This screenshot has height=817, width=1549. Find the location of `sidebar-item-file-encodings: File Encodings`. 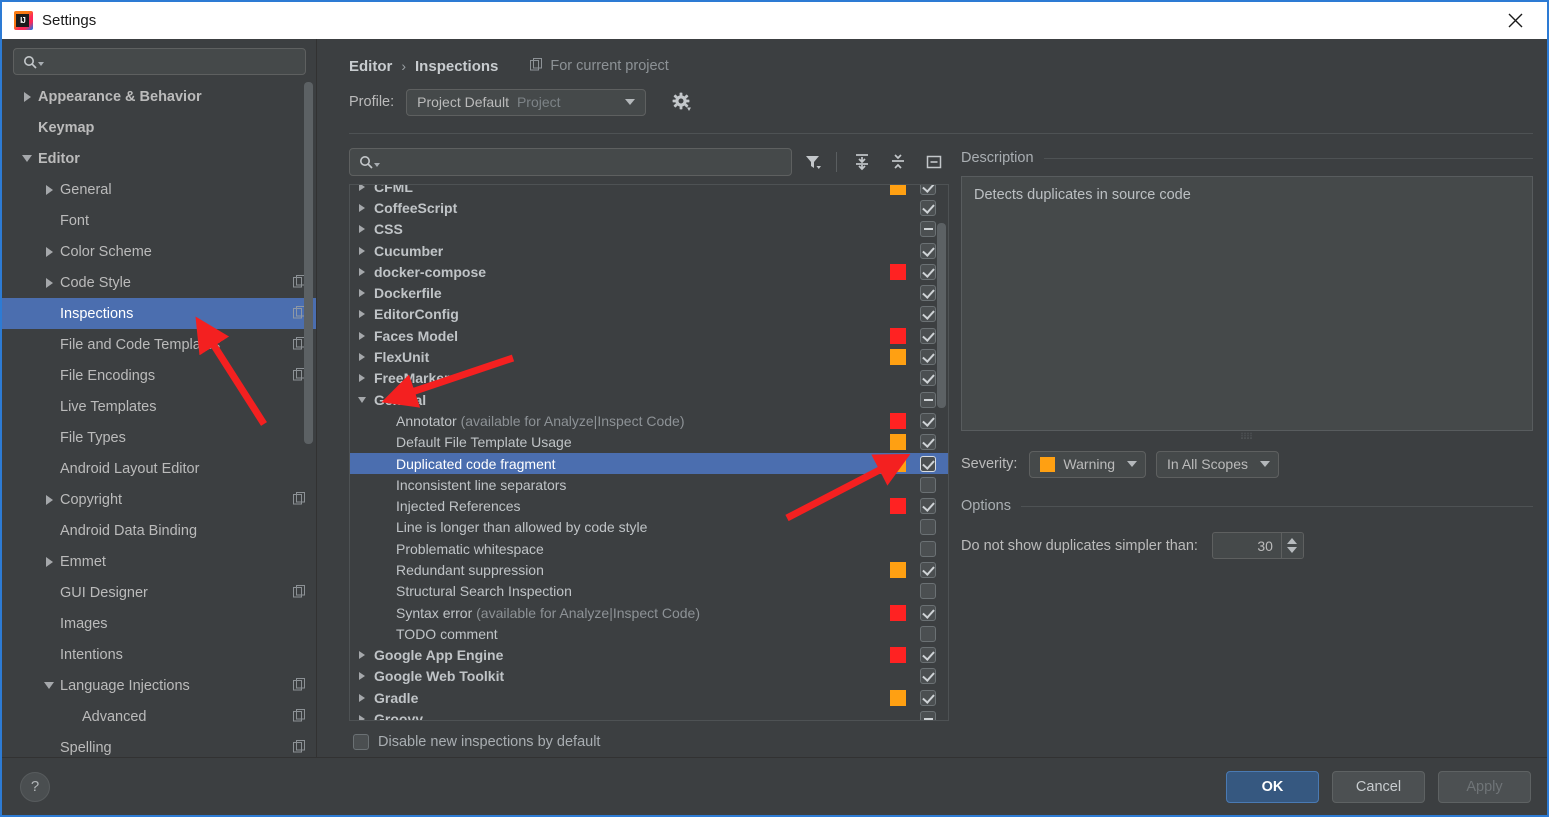

sidebar-item-file-encodings: File Encodings is located at coordinates (159, 375).